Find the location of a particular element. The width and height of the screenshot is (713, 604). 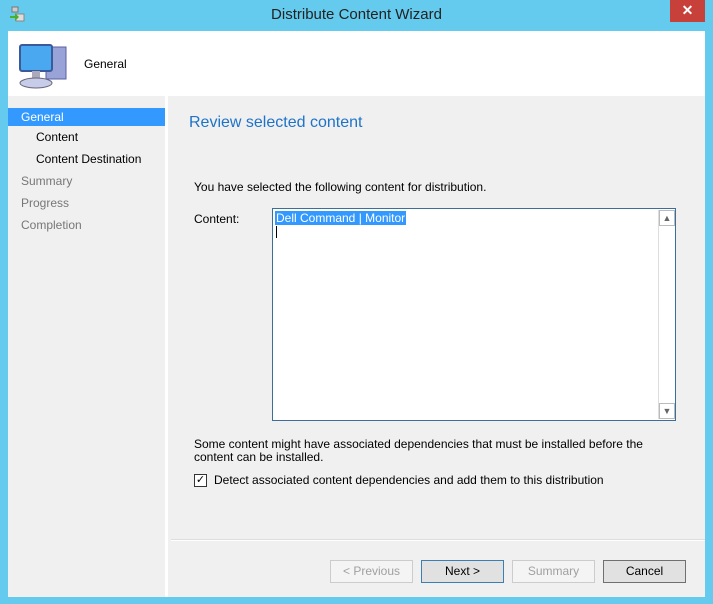

step-content-destination: Content Destination is located at coordinates (89, 159).